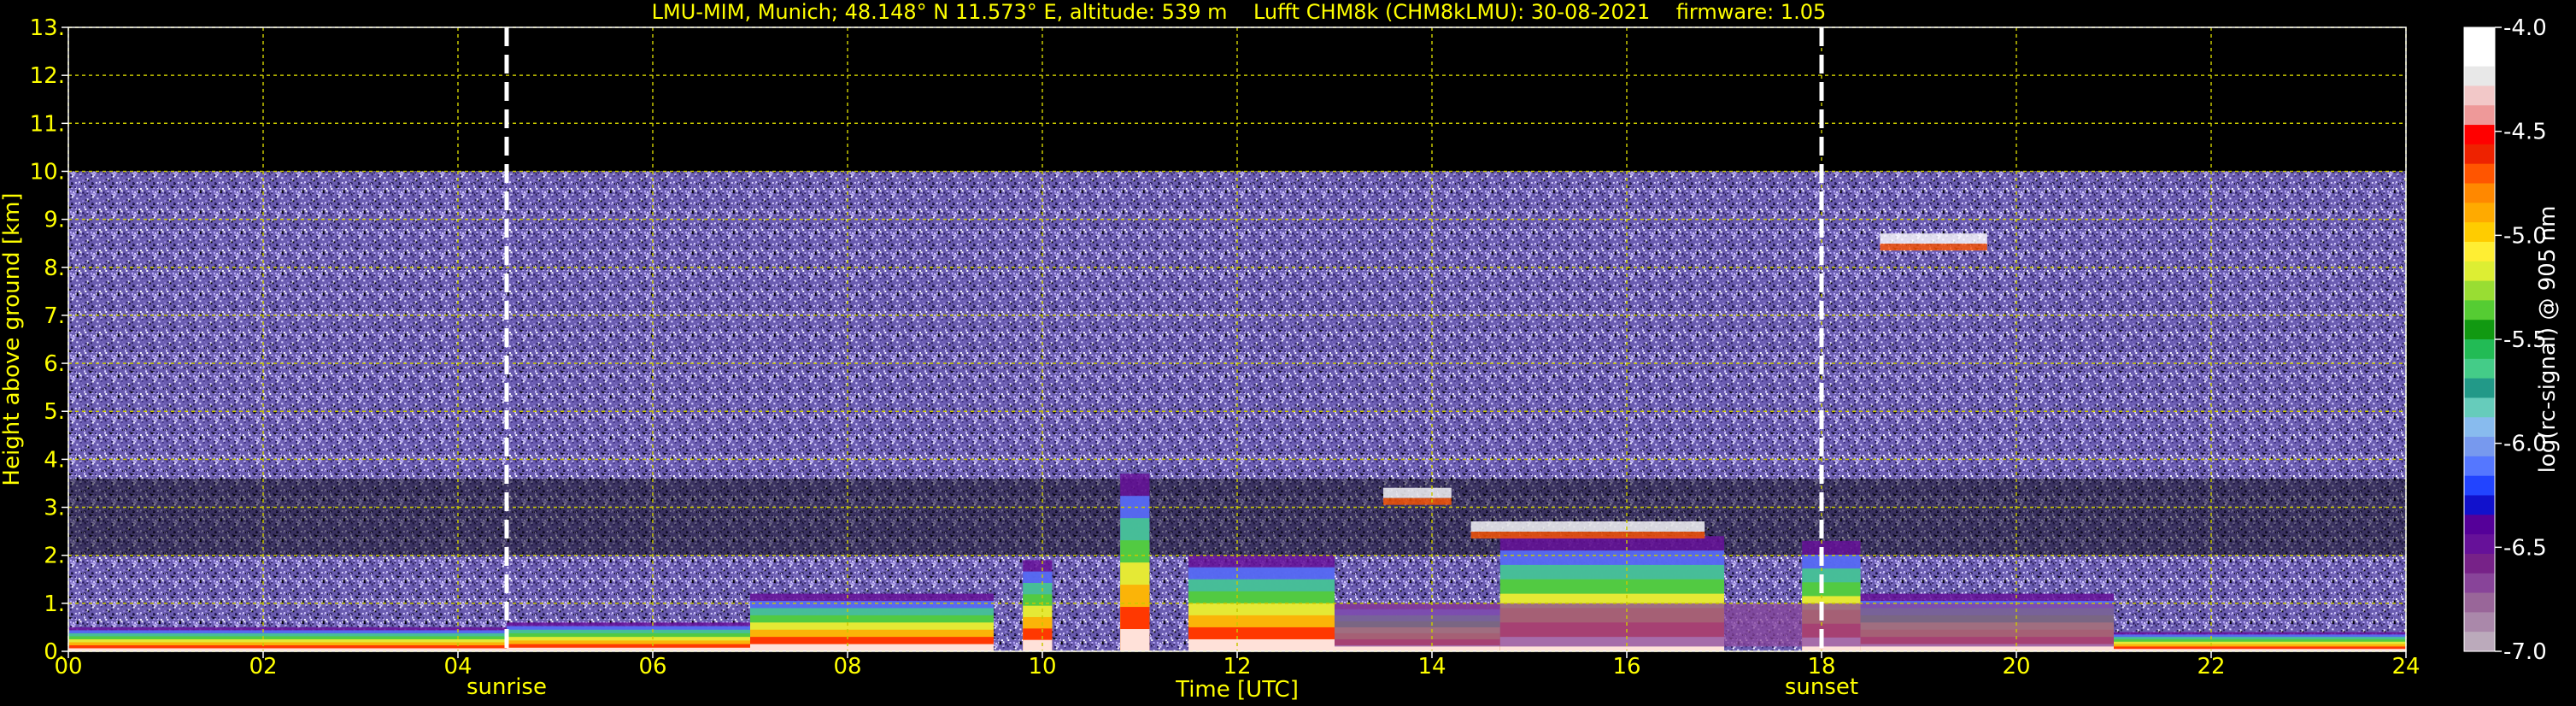 The width and height of the screenshot is (2576, 706). What do you see at coordinates (54, 316) in the screenshot?
I see `y-tick-label: 7.` at bounding box center [54, 316].